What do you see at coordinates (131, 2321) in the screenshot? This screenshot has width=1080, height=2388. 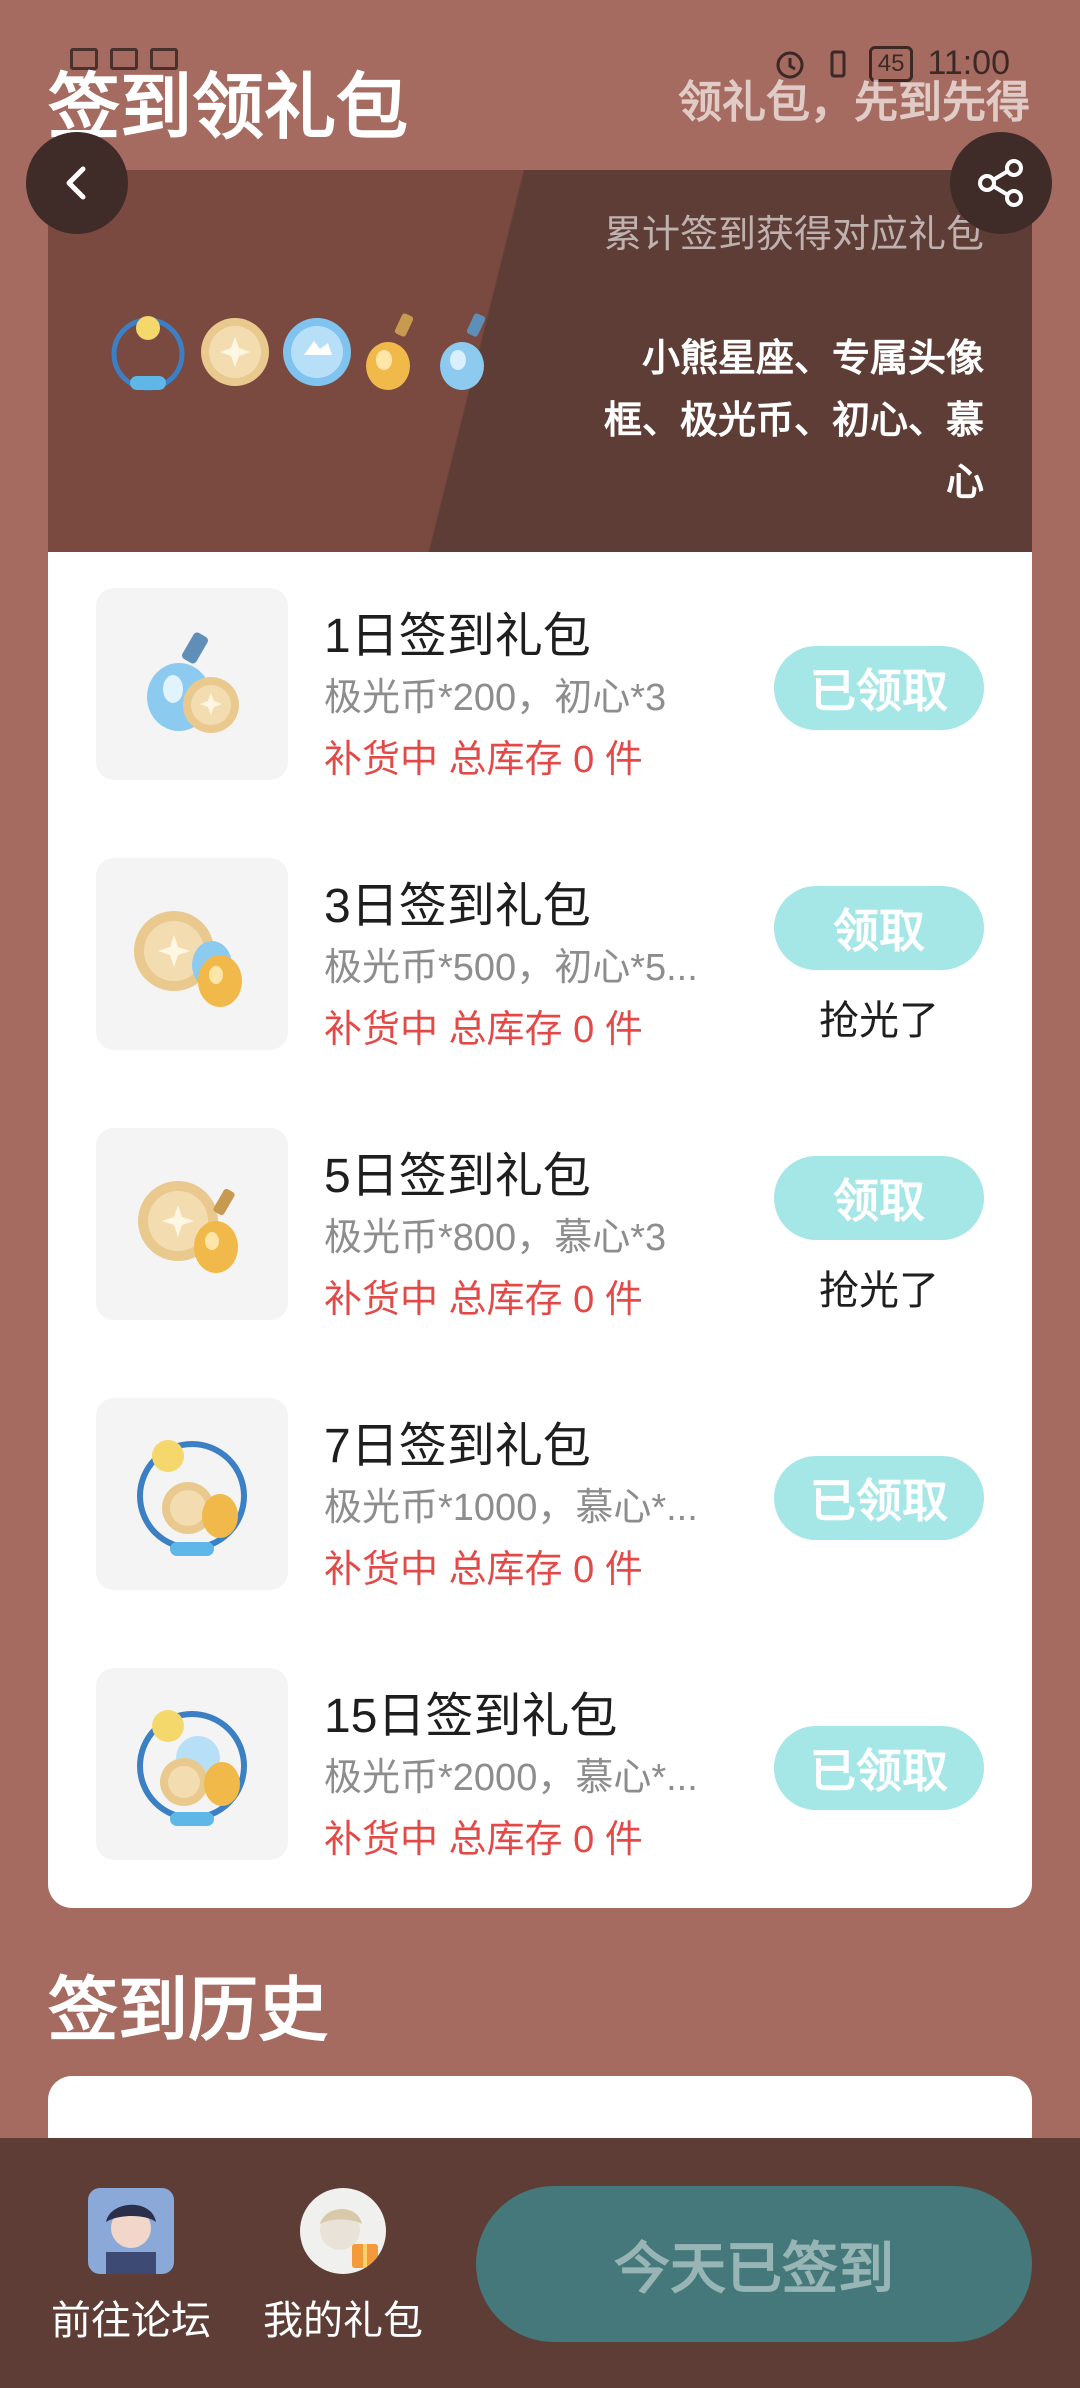 I see `forum-label: 前往论坛` at bounding box center [131, 2321].